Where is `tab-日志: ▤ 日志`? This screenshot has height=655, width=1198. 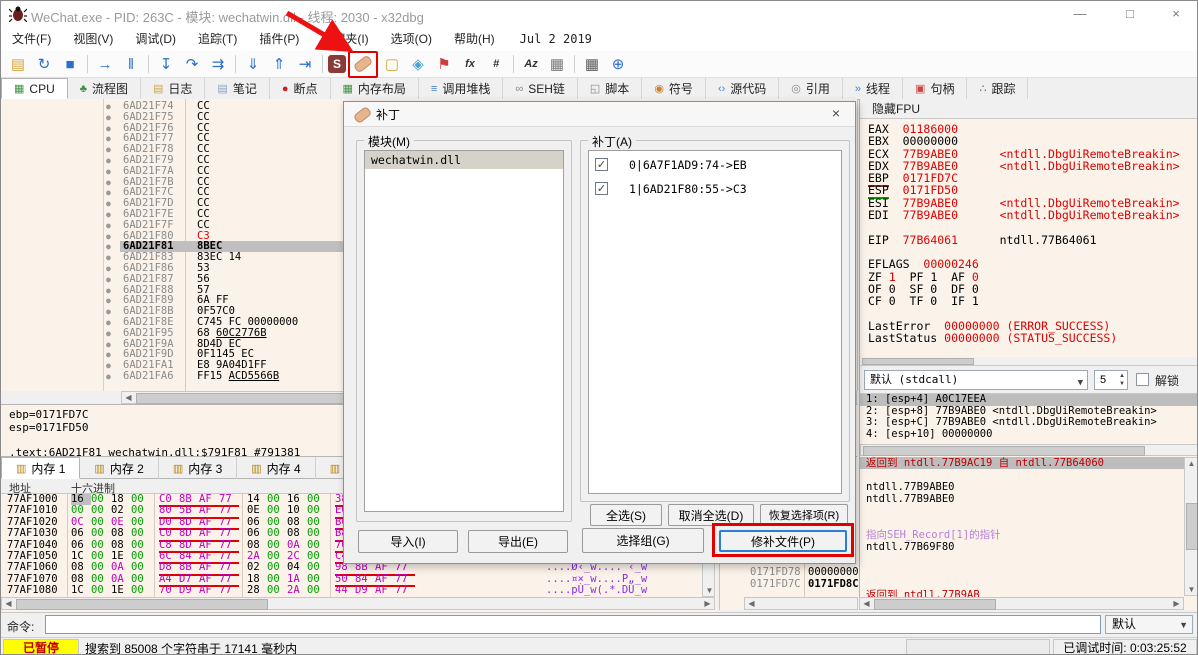
tab-日志: ▤ 日志 is located at coordinates (173, 88).